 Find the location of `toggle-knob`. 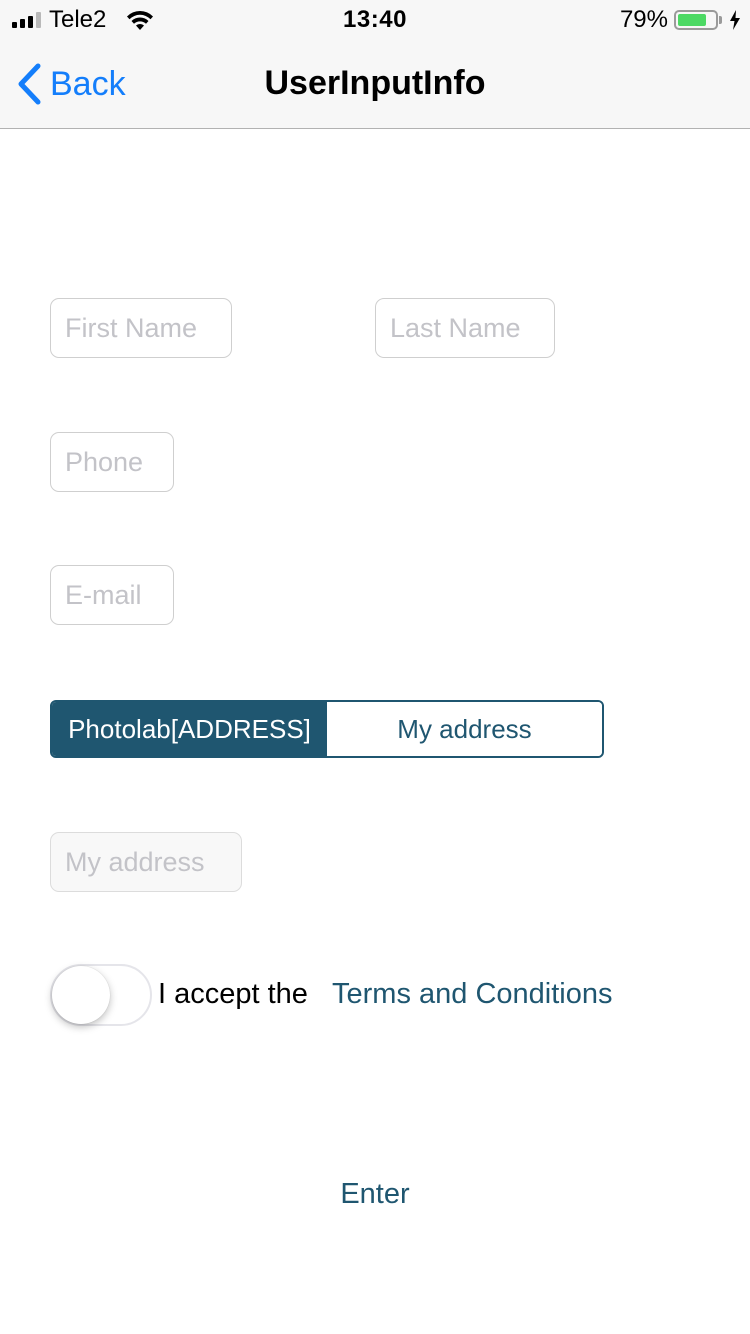

toggle-knob is located at coordinates (81, 995).